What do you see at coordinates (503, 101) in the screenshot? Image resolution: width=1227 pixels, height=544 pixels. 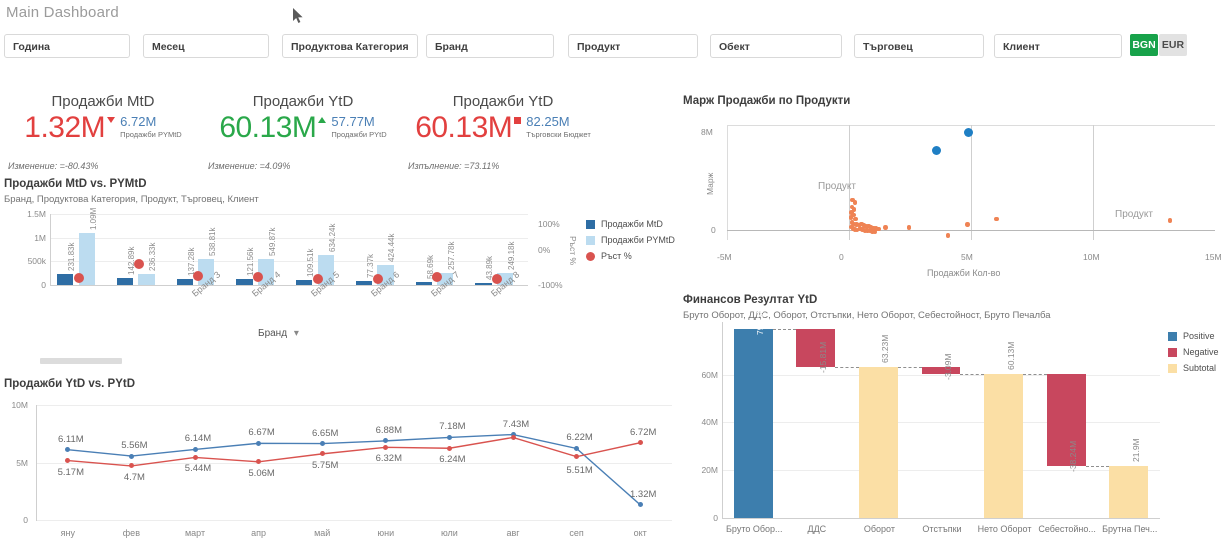 I see `kpi-label: Продажби YtD` at bounding box center [503, 101].